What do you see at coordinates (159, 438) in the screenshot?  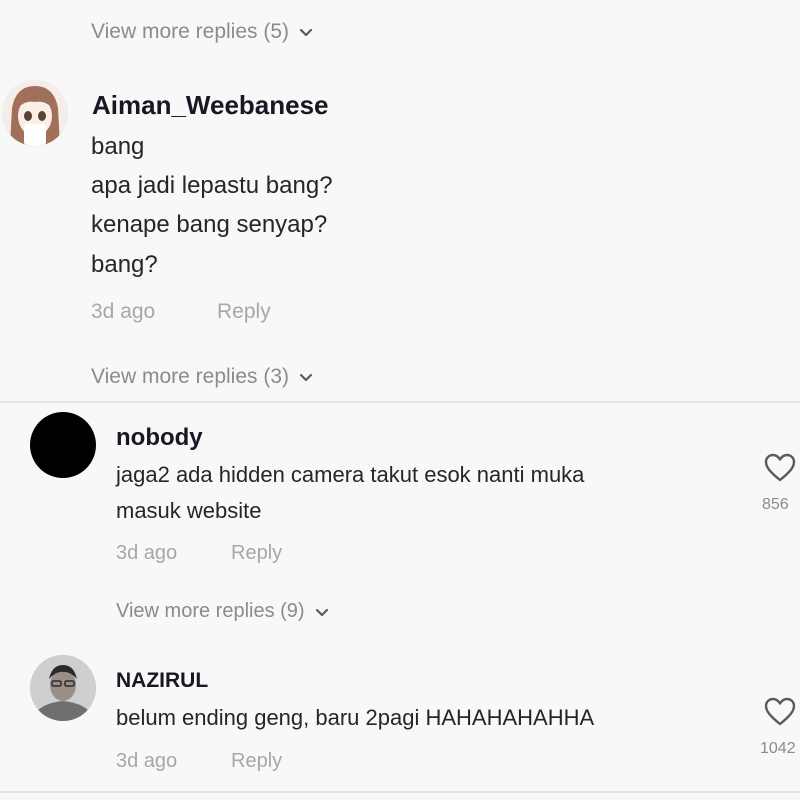 I see `comment-username: nobody` at bounding box center [159, 438].